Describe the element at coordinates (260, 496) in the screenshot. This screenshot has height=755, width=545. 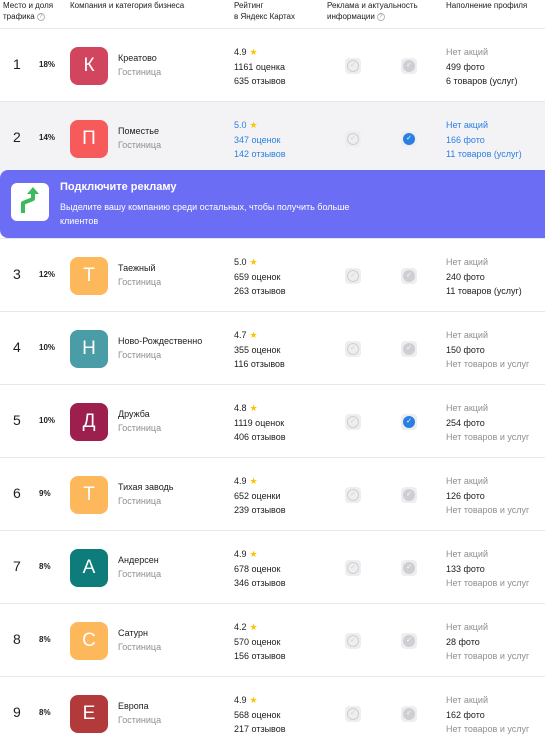
I see `rating-block: 4.9 ★ 652 оценки 239 отзывов` at that location.